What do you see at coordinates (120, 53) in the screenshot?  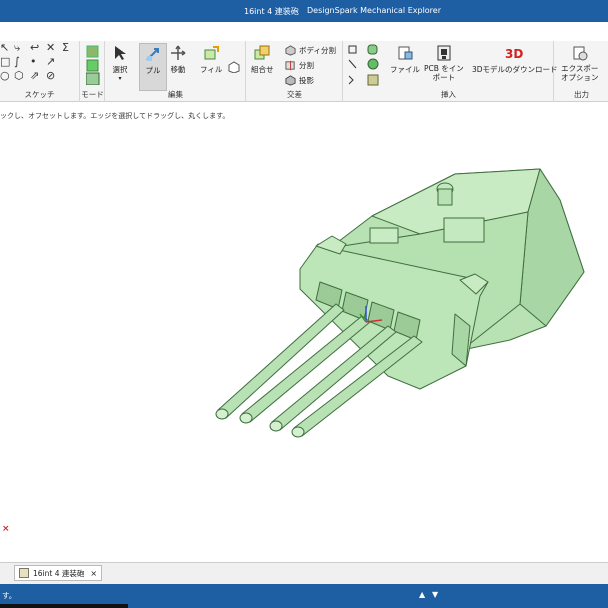 I see `cursor-icon` at bounding box center [120, 53].